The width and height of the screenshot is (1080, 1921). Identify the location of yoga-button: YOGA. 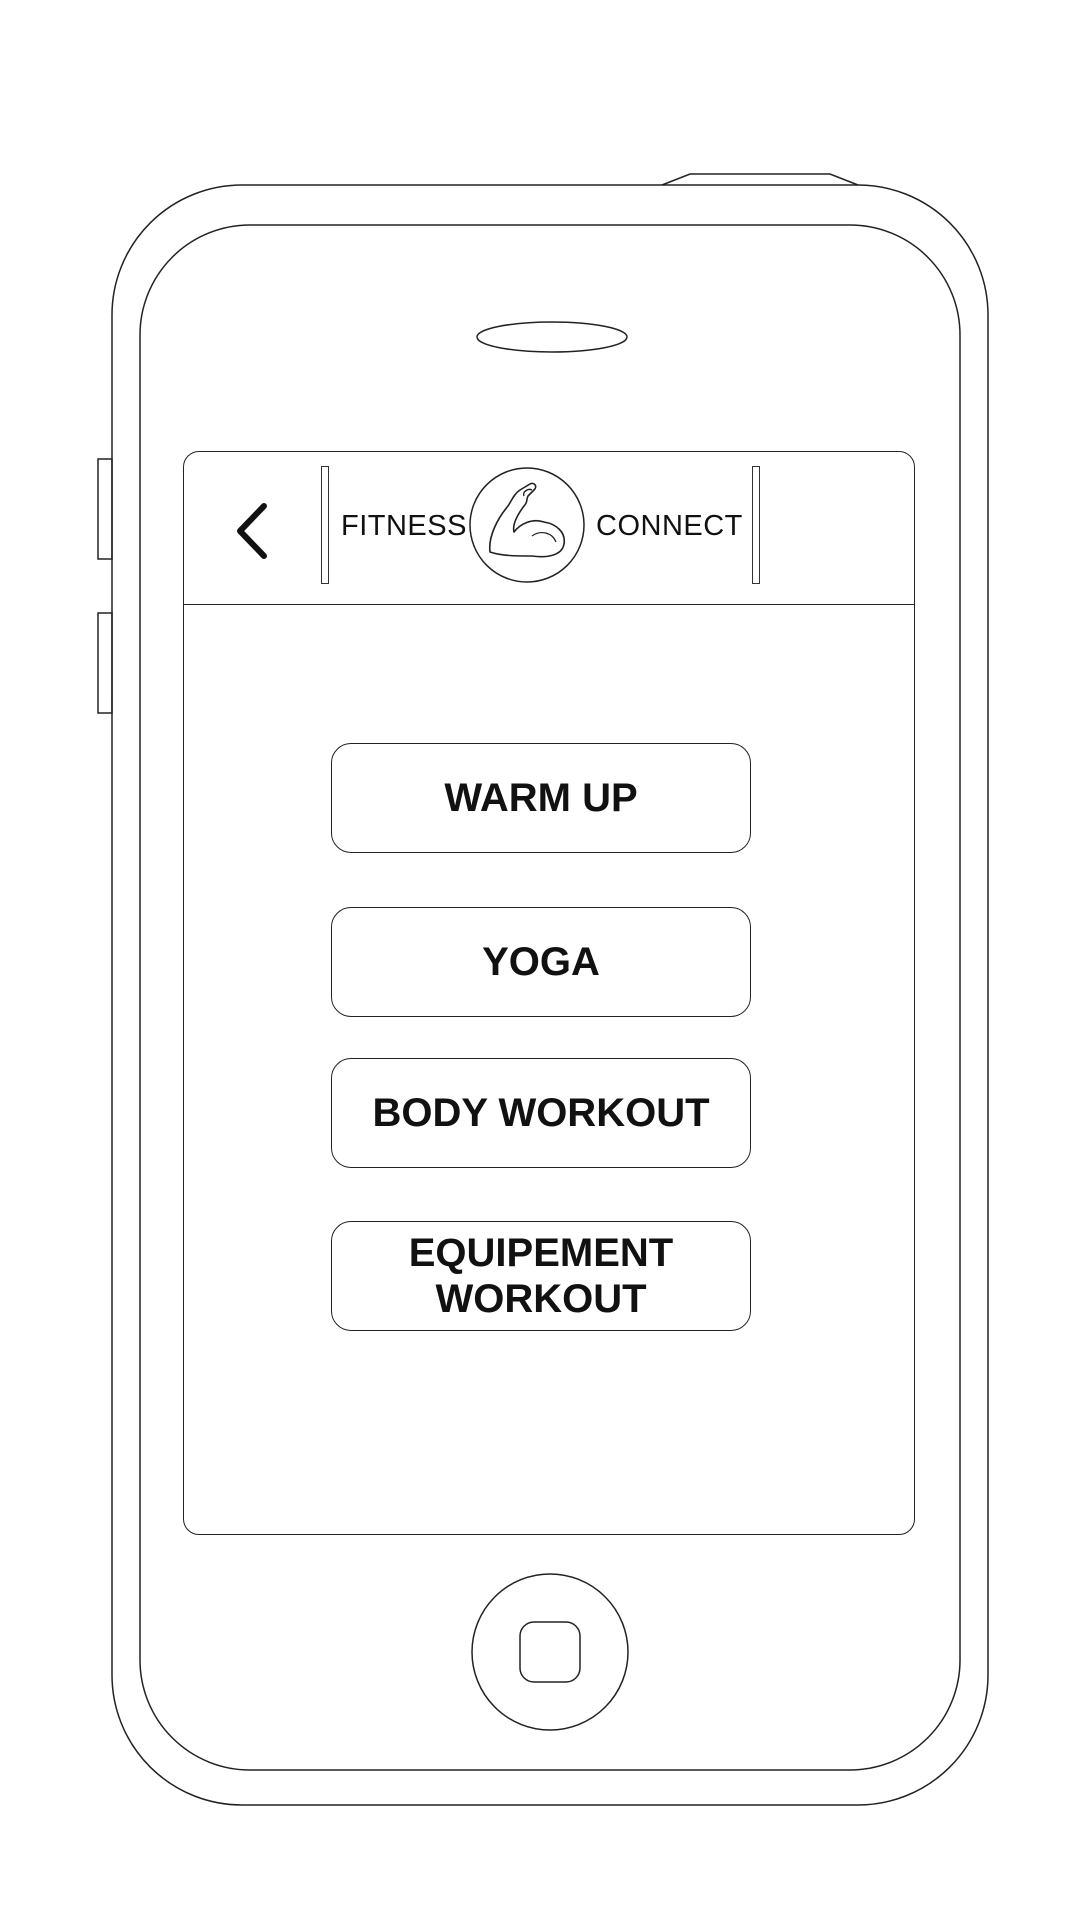
(541, 962).